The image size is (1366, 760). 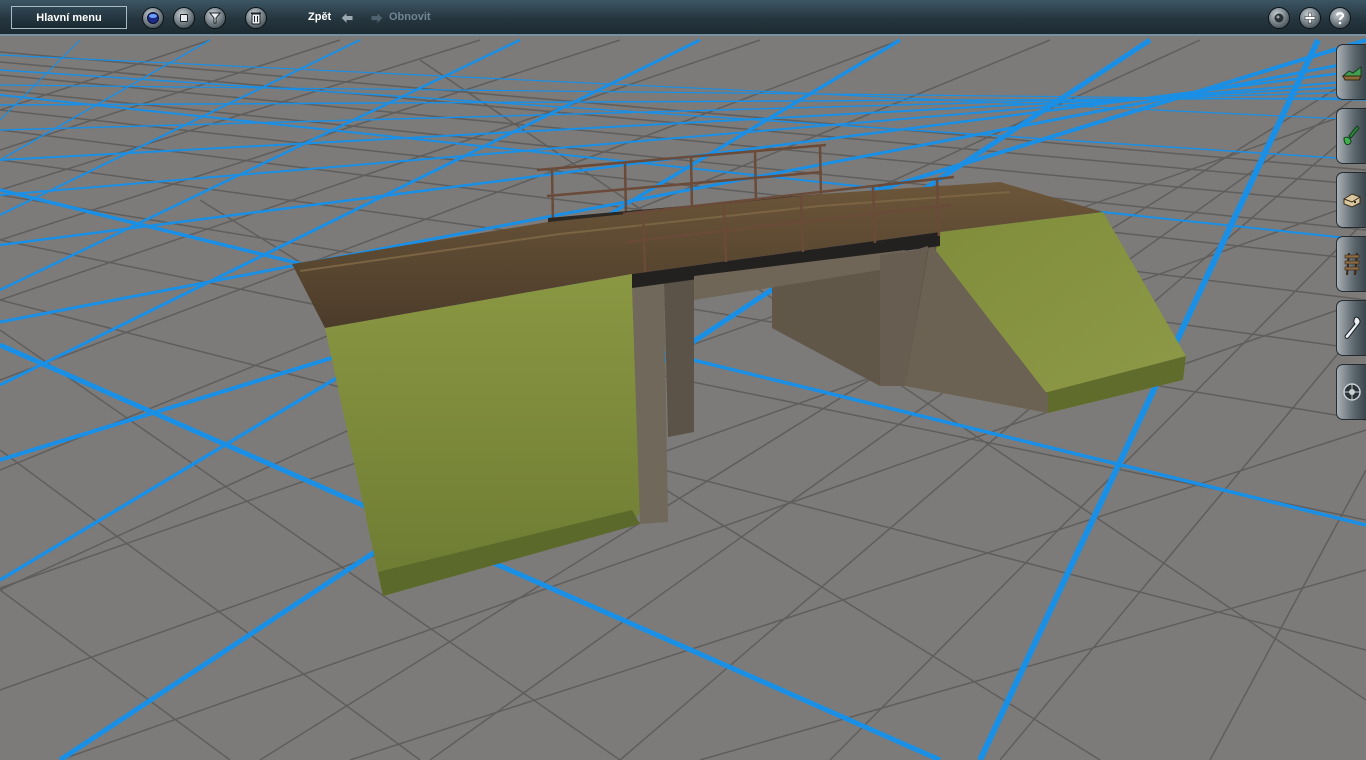 I want to click on left-abutment-face, so click(x=679, y=356).